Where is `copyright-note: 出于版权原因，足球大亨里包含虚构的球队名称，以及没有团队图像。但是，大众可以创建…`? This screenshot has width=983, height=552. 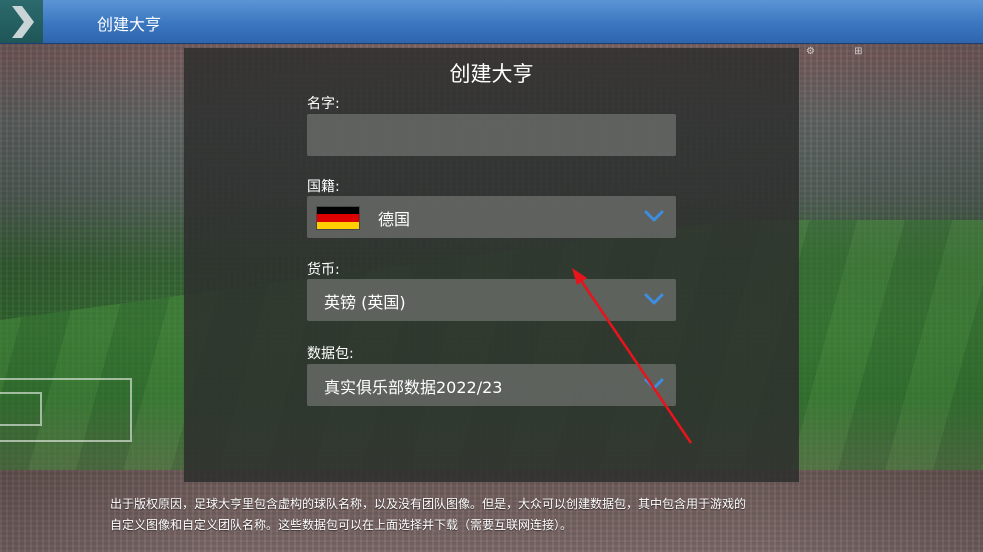
copyright-note: 出于版权原因，足球大亨里包含虚构的球队名称，以及没有团队图像。但是，大众可以创建… is located at coordinates (500, 515).